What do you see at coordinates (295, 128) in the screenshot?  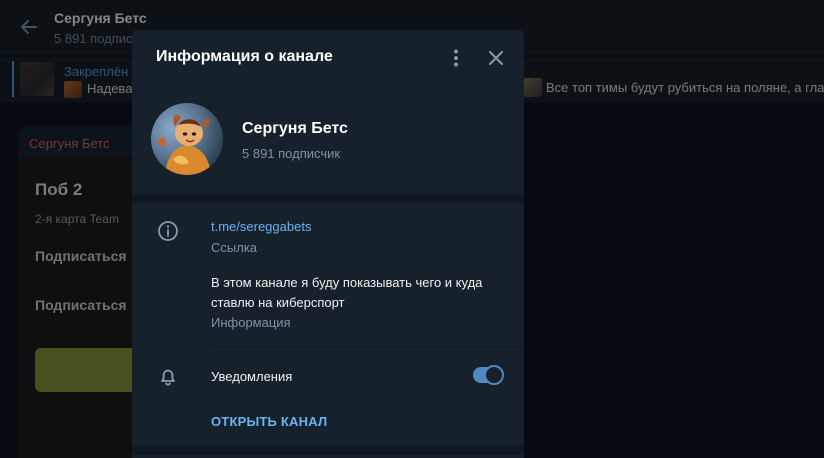 I see `channel-name: Сергуня Бетс` at bounding box center [295, 128].